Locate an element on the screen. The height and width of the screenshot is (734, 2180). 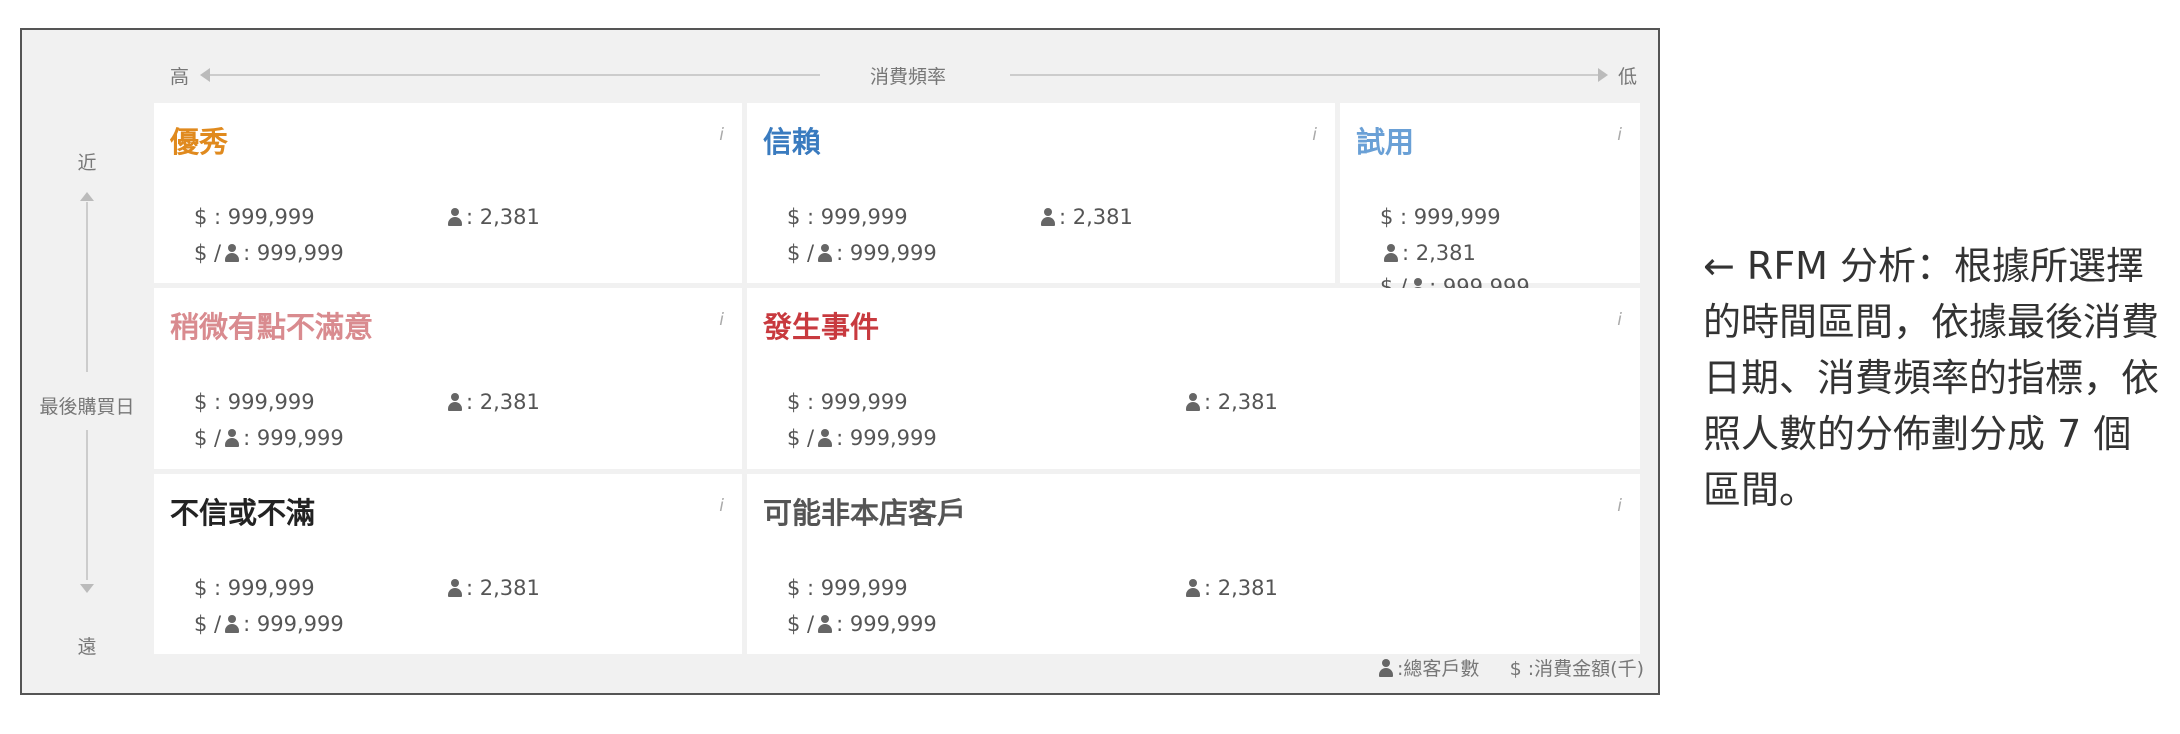
recency-far-label: 遠 is located at coordinates (87, 647).